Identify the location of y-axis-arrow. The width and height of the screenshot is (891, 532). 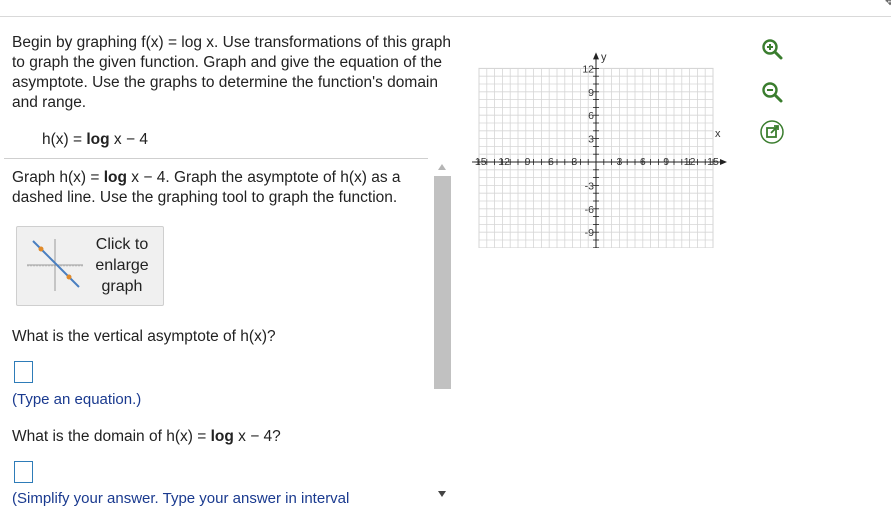
(596, 56).